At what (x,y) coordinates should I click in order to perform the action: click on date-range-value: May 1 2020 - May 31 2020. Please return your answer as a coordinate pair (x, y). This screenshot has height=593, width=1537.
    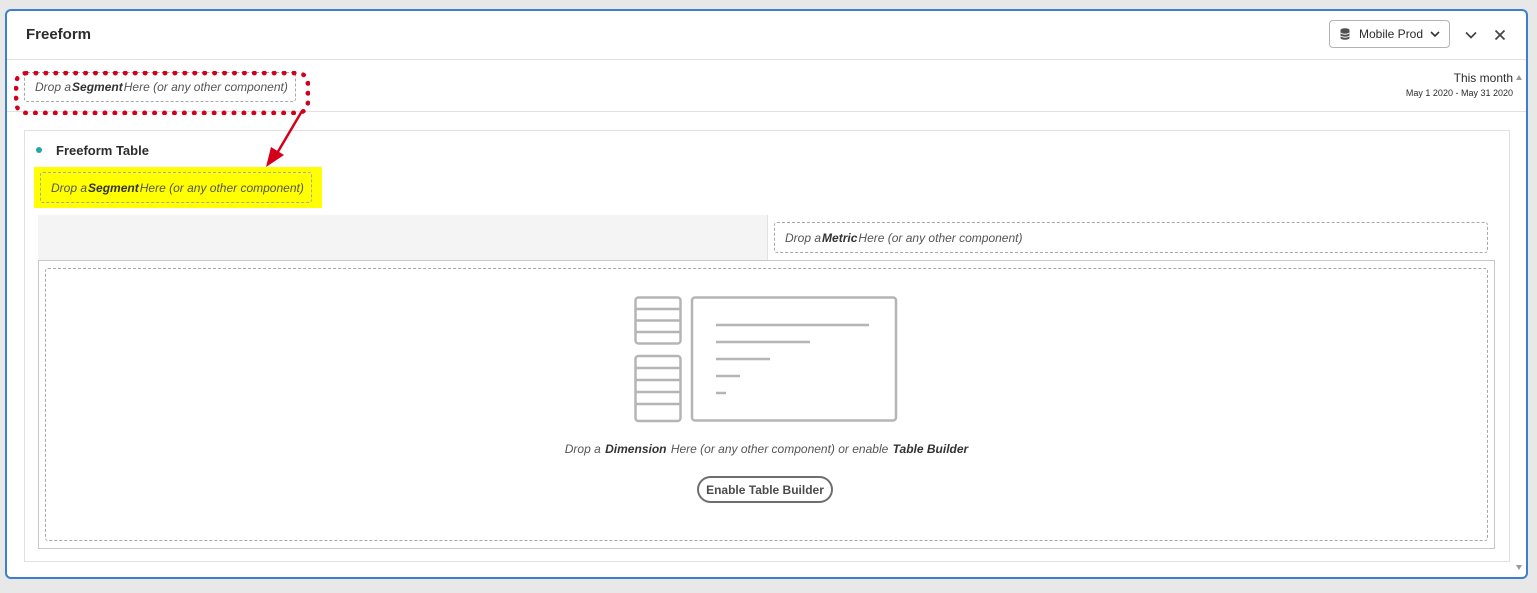
    Looking at the image, I should click on (1459, 93).